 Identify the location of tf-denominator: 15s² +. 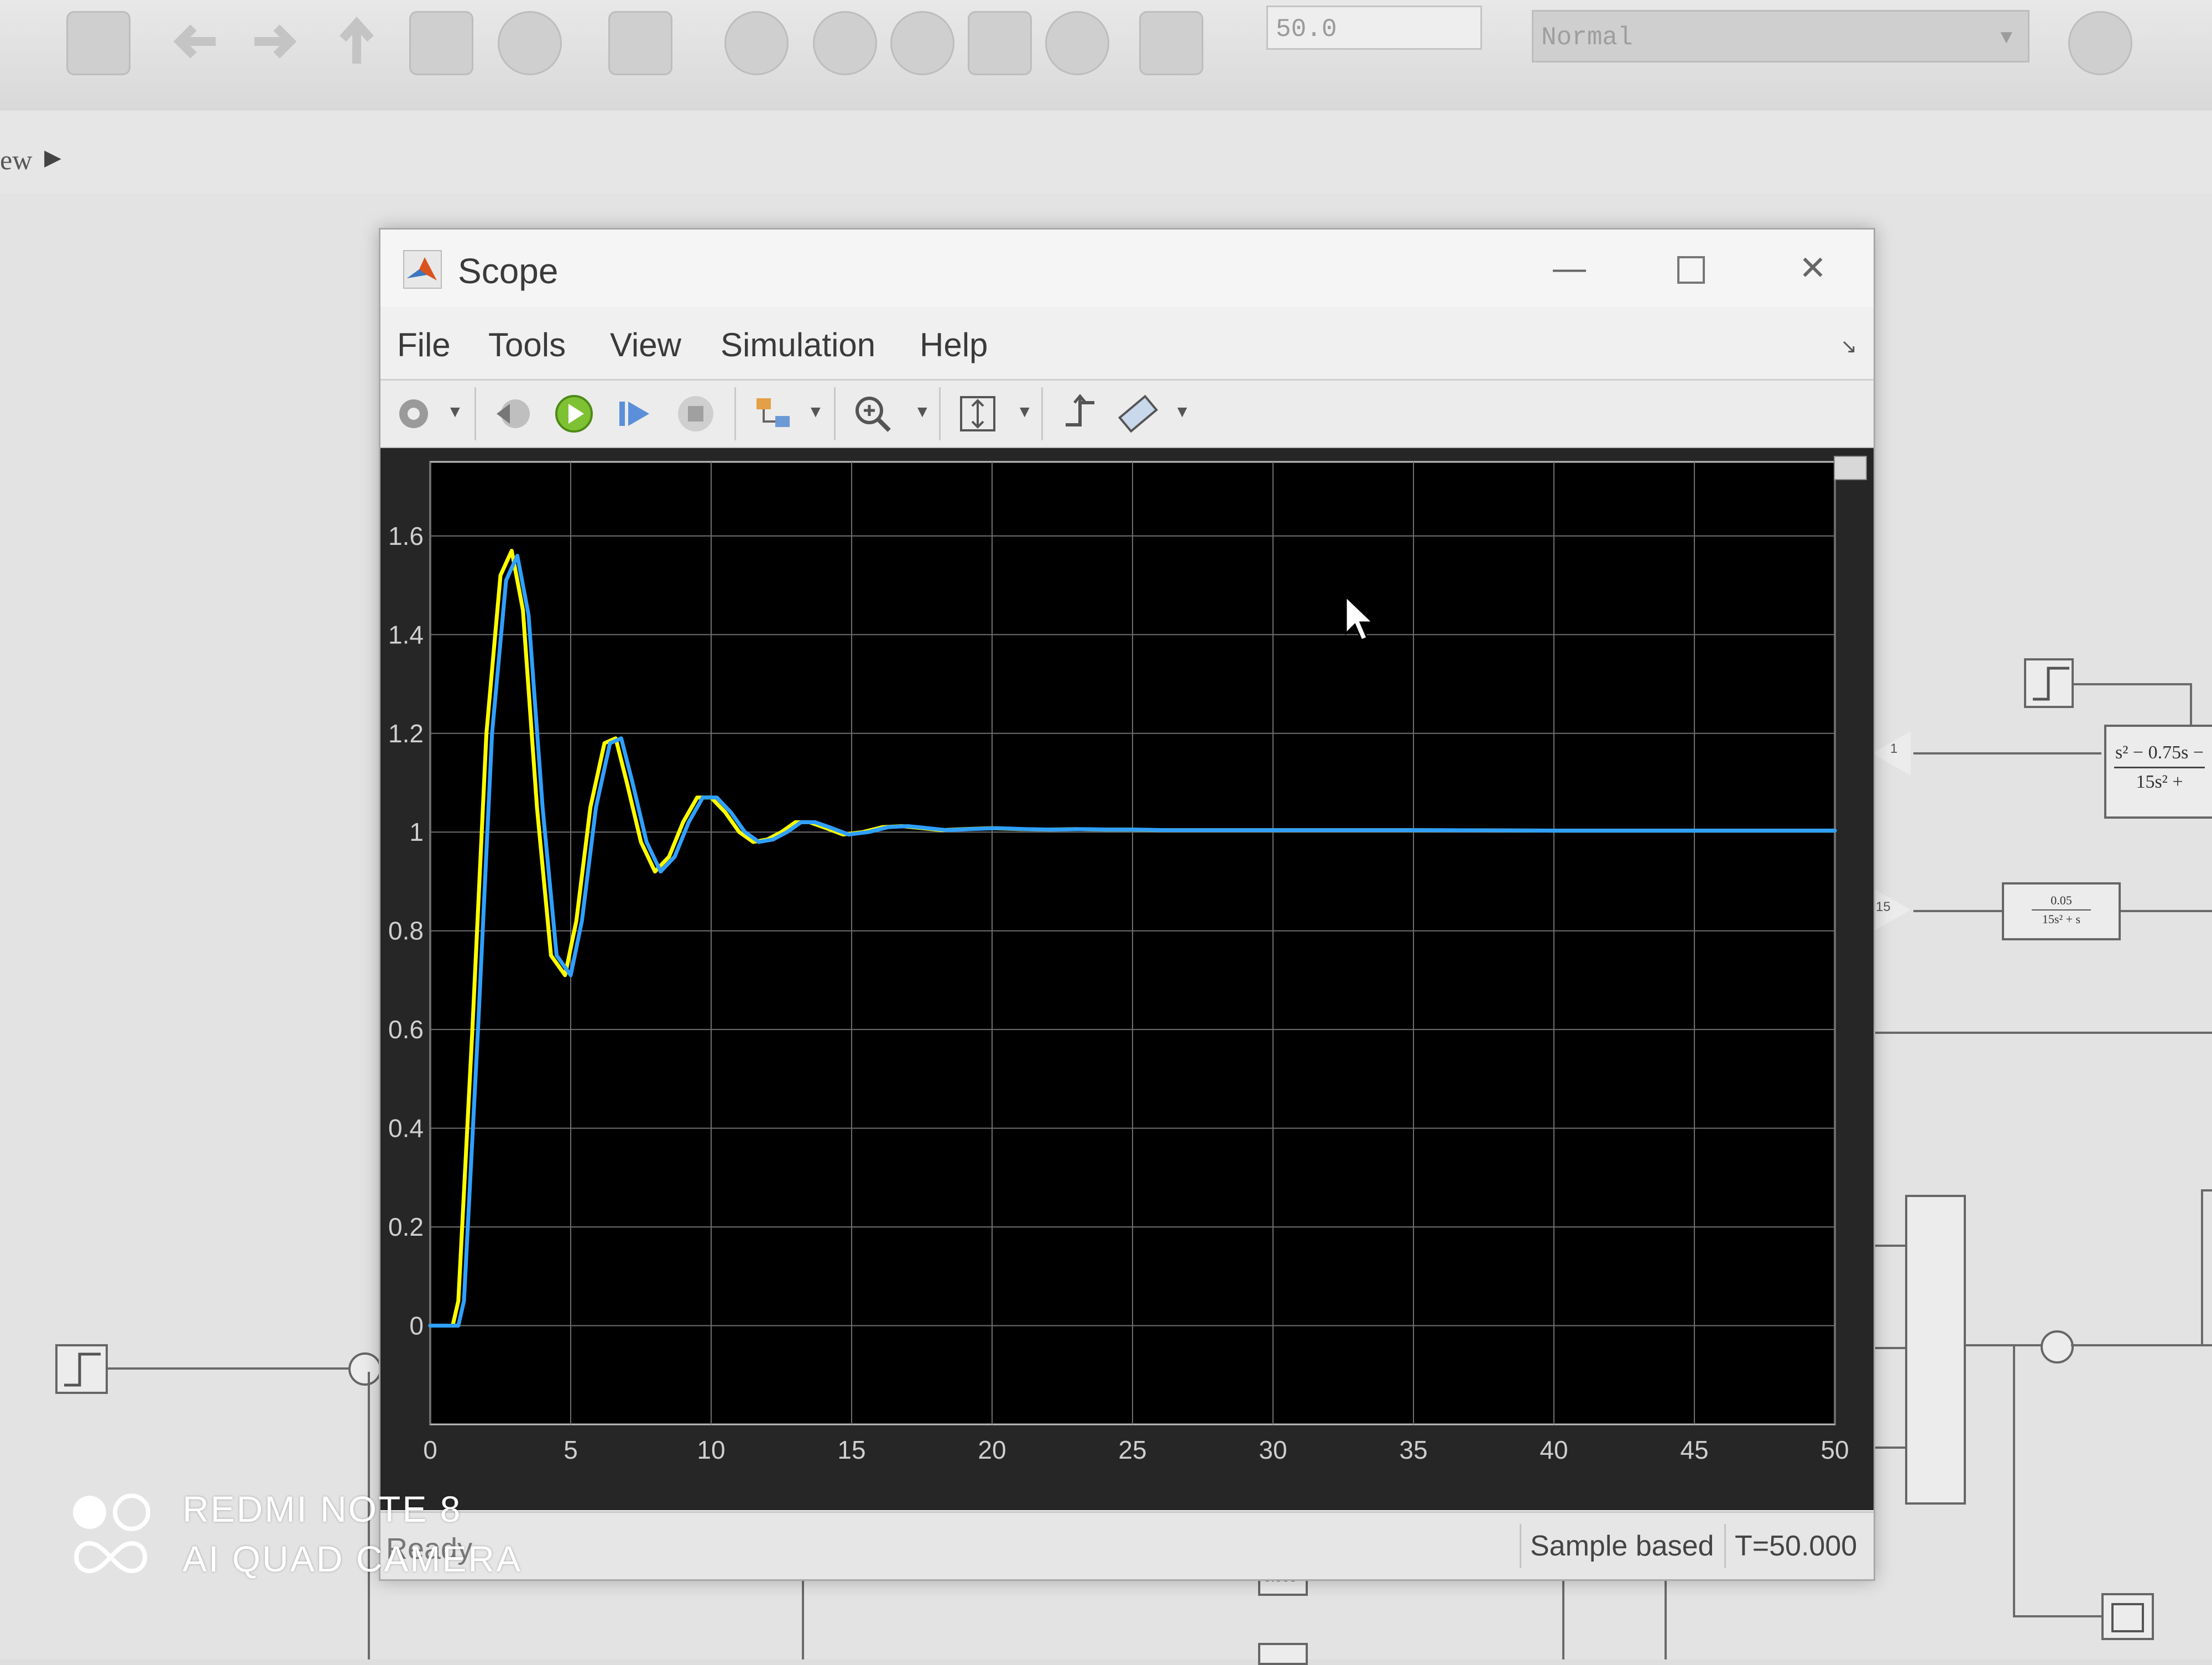
(2160, 782).